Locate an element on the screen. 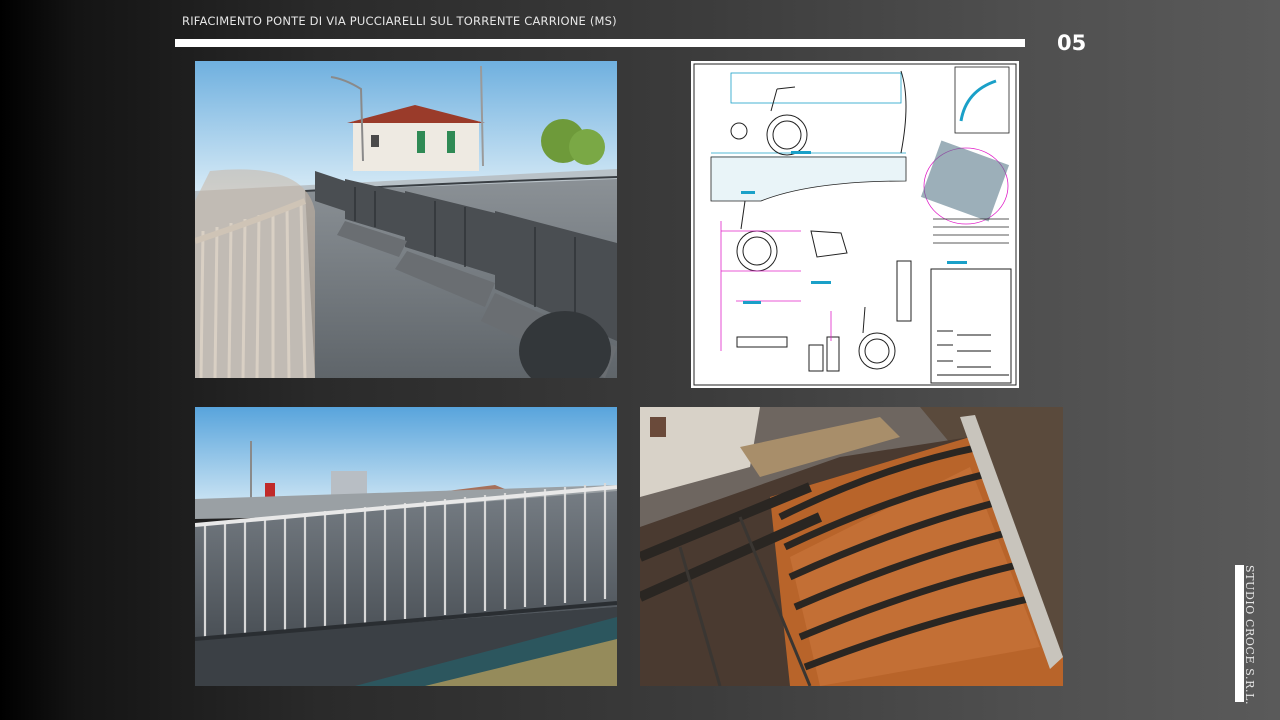 The image size is (1280, 720). photo-steel-structure is located at coordinates (851, 546).